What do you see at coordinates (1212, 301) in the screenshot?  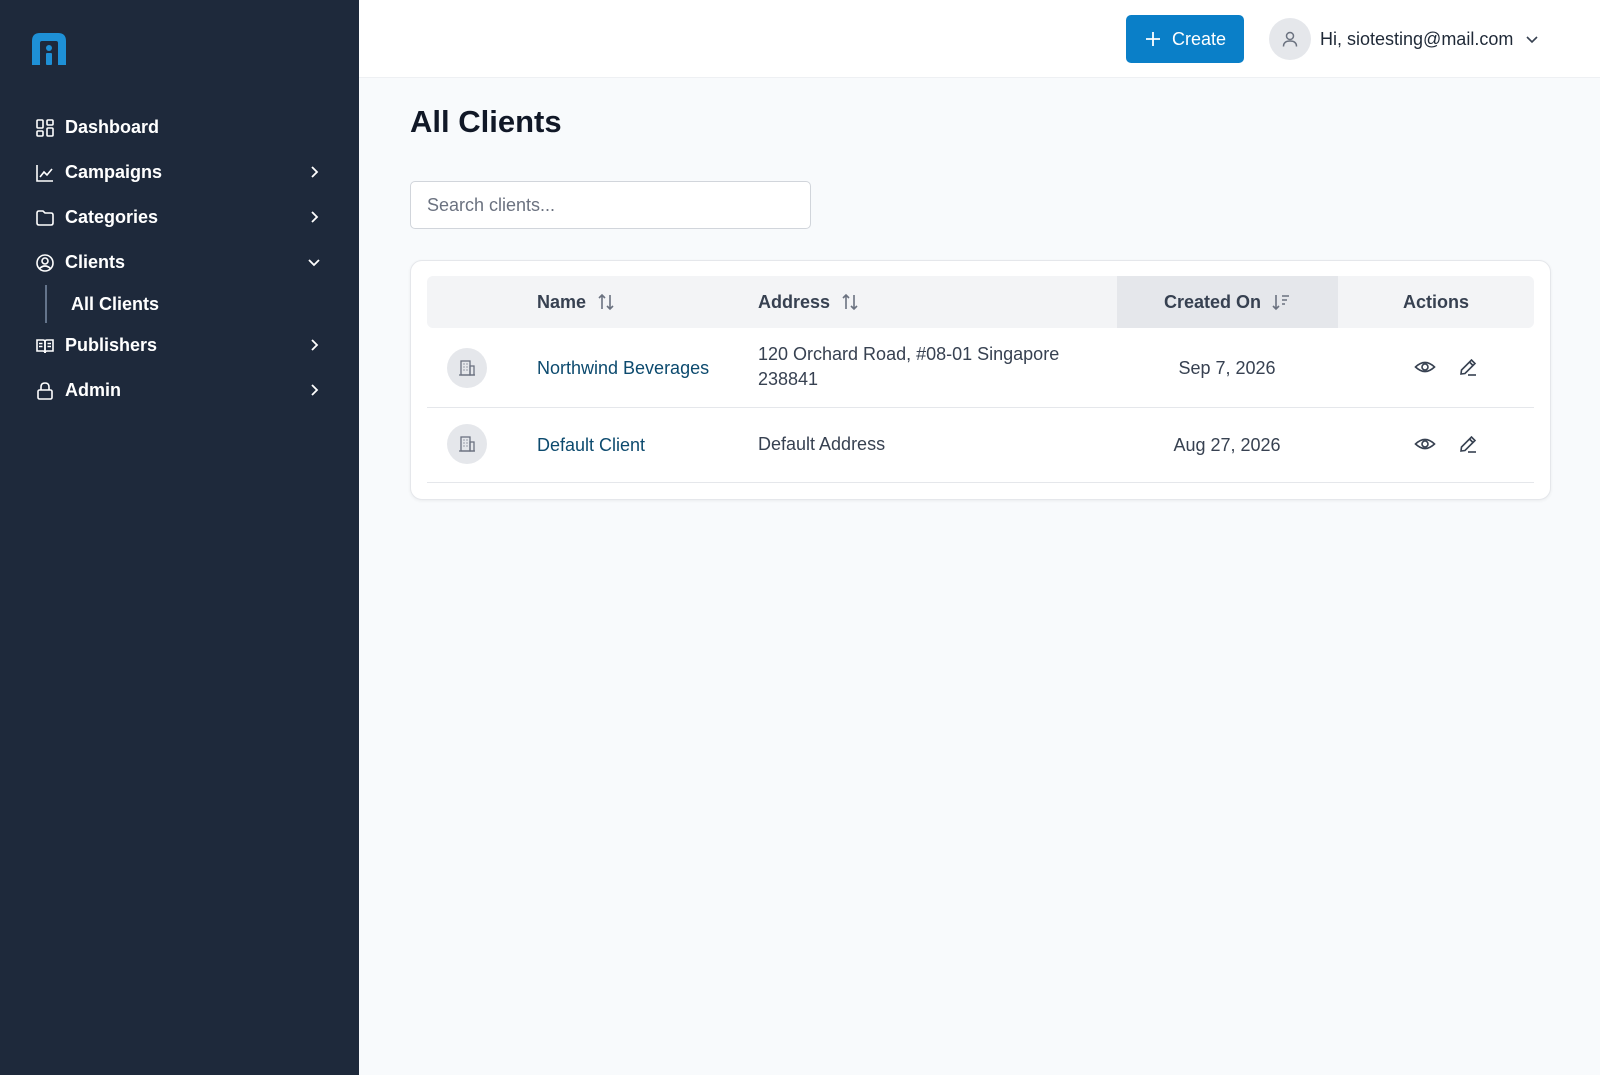 I see `column-label: Created On` at bounding box center [1212, 301].